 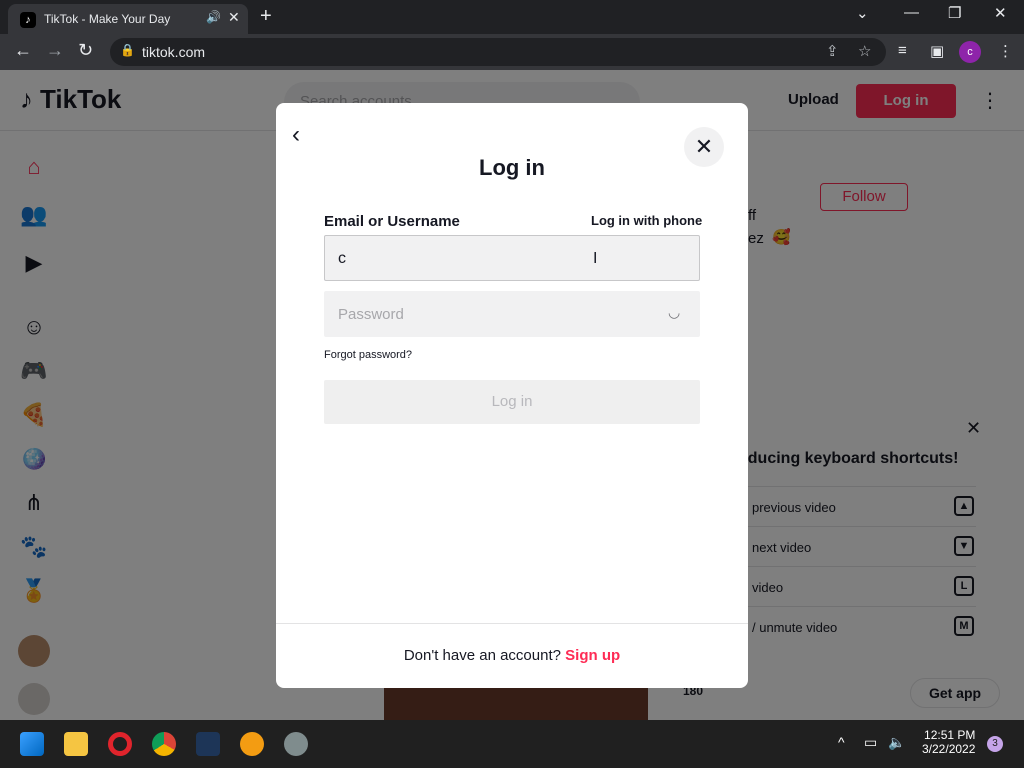 What do you see at coordinates (120, 744) in the screenshot?
I see `opera-icon` at bounding box center [120, 744].